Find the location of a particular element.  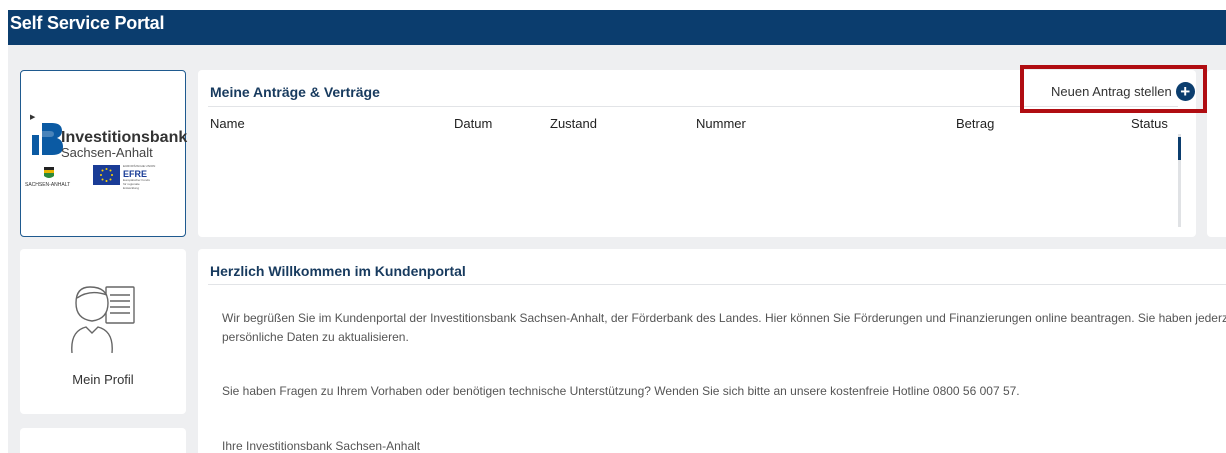

coat-of-arms-icon is located at coordinates (49, 172).